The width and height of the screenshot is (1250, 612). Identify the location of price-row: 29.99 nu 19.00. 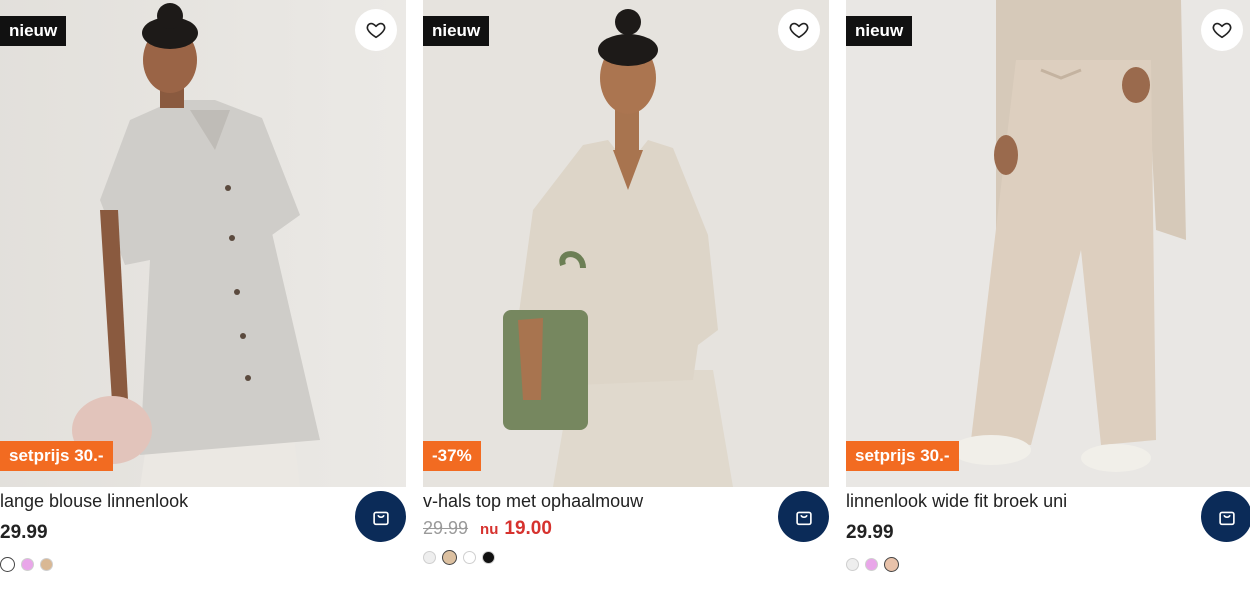
(487, 529).